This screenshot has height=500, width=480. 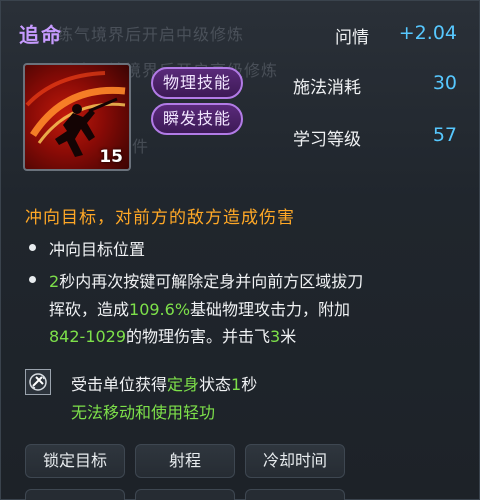 What do you see at coordinates (215, 384) in the screenshot?
I see `buff-text-b: 状态` at bounding box center [215, 384].